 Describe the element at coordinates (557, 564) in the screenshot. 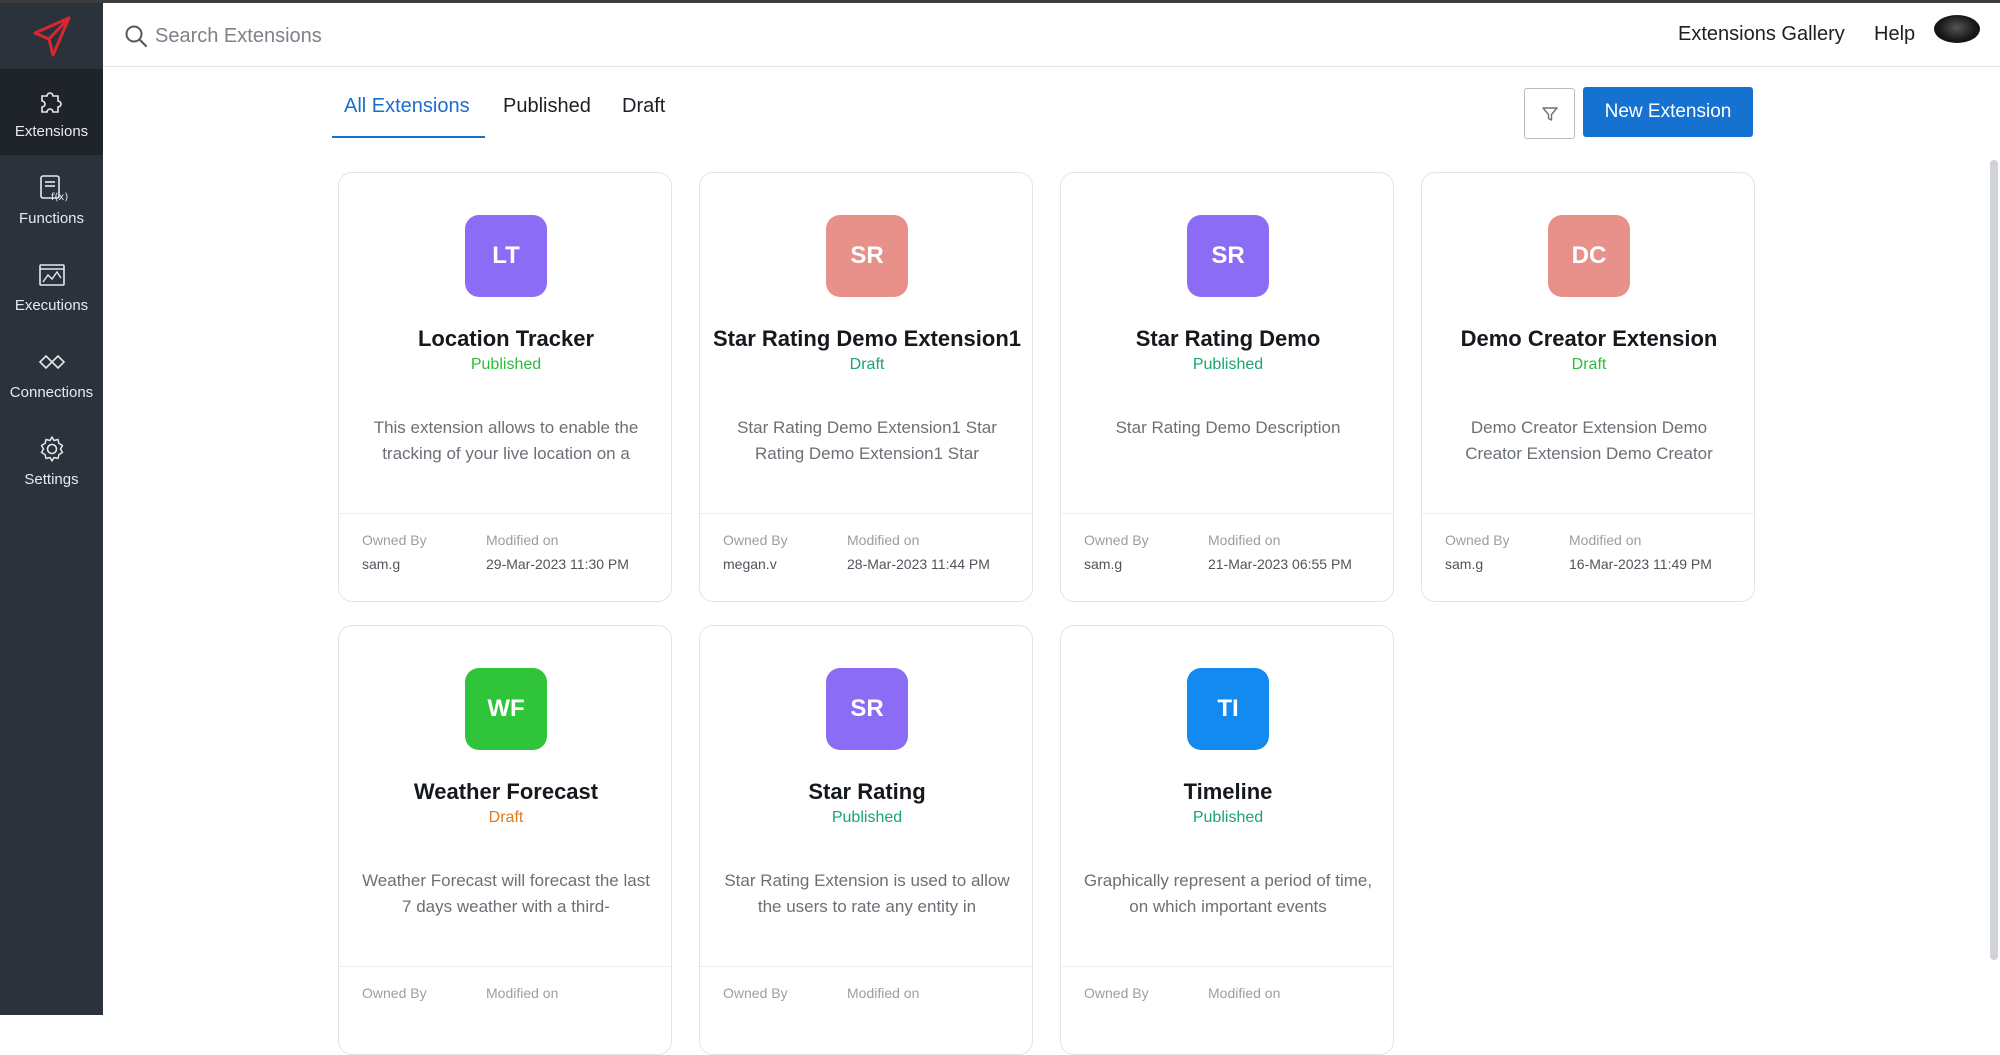

I see `modified-value: 29-Mar-2023 11:30 PM` at that location.